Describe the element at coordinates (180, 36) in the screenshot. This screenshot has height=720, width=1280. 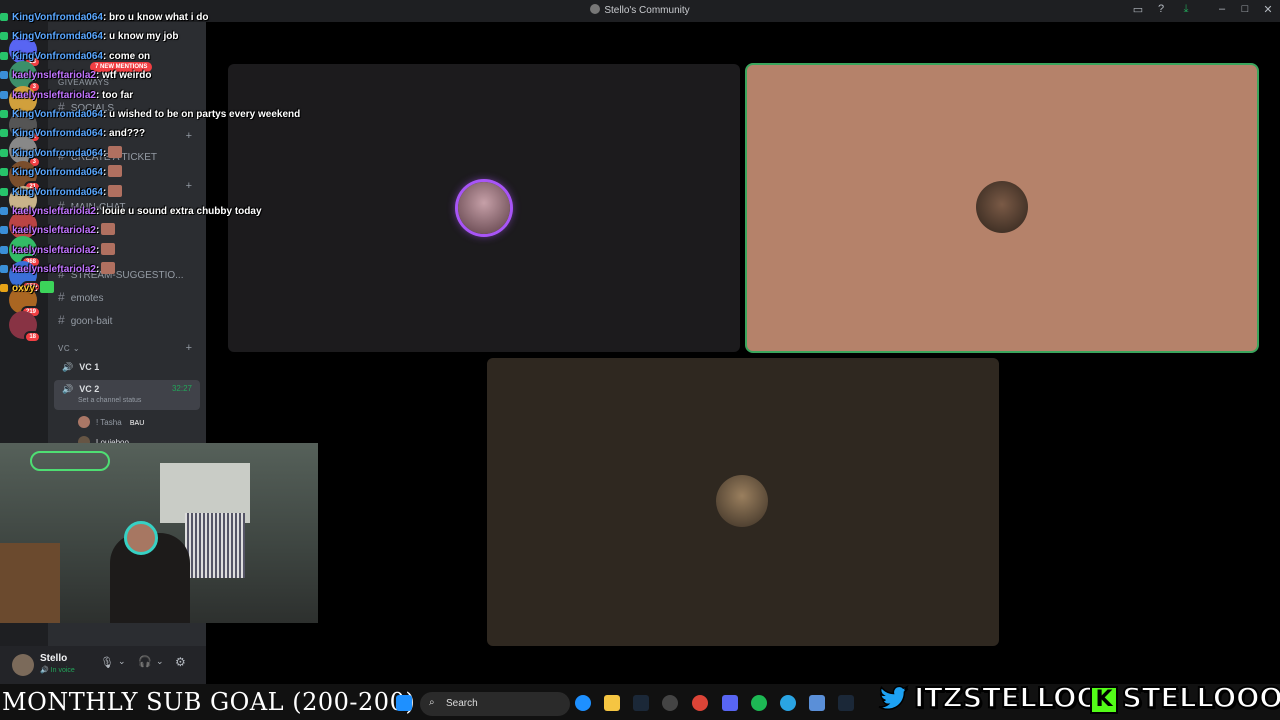
I see `chat-message: KingVonfromda064: u know my job` at that location.